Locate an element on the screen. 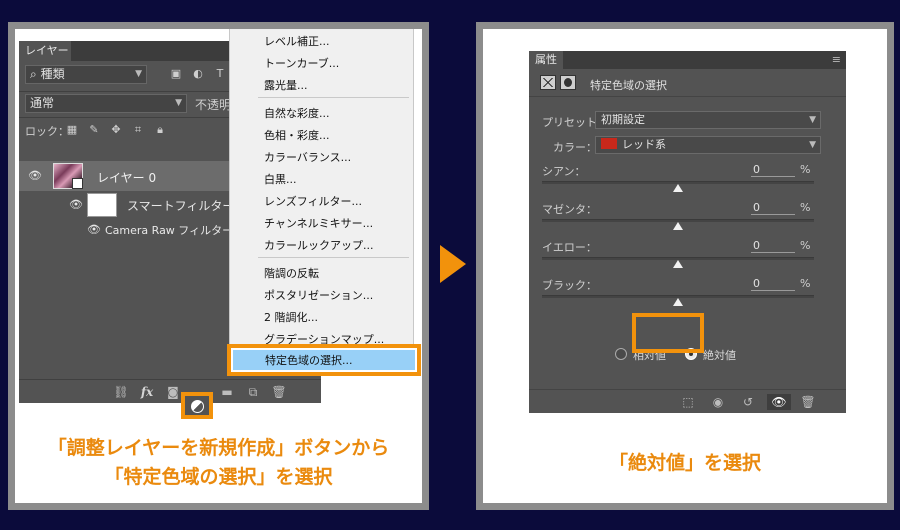 This screenshot has width=900, height=530. adjustment-layer-icon is located at coordinates (197, 406).